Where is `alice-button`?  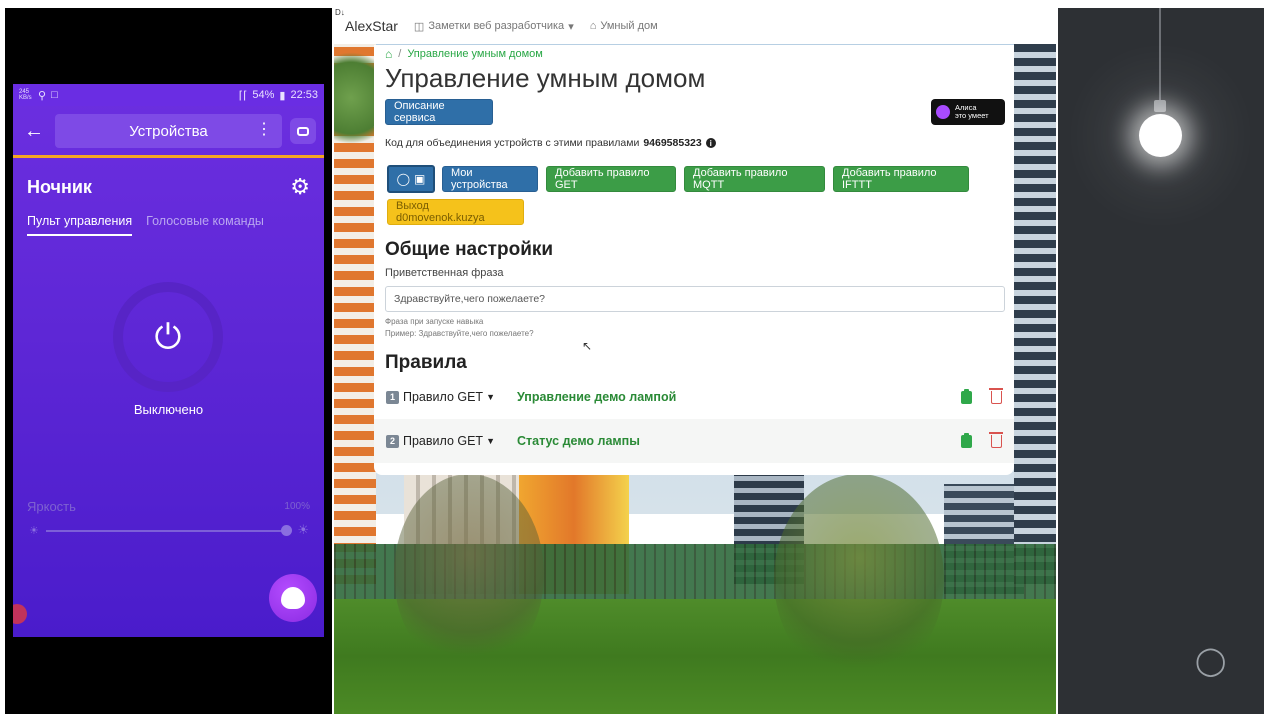 alice-button is located at coordinates (293, 598).